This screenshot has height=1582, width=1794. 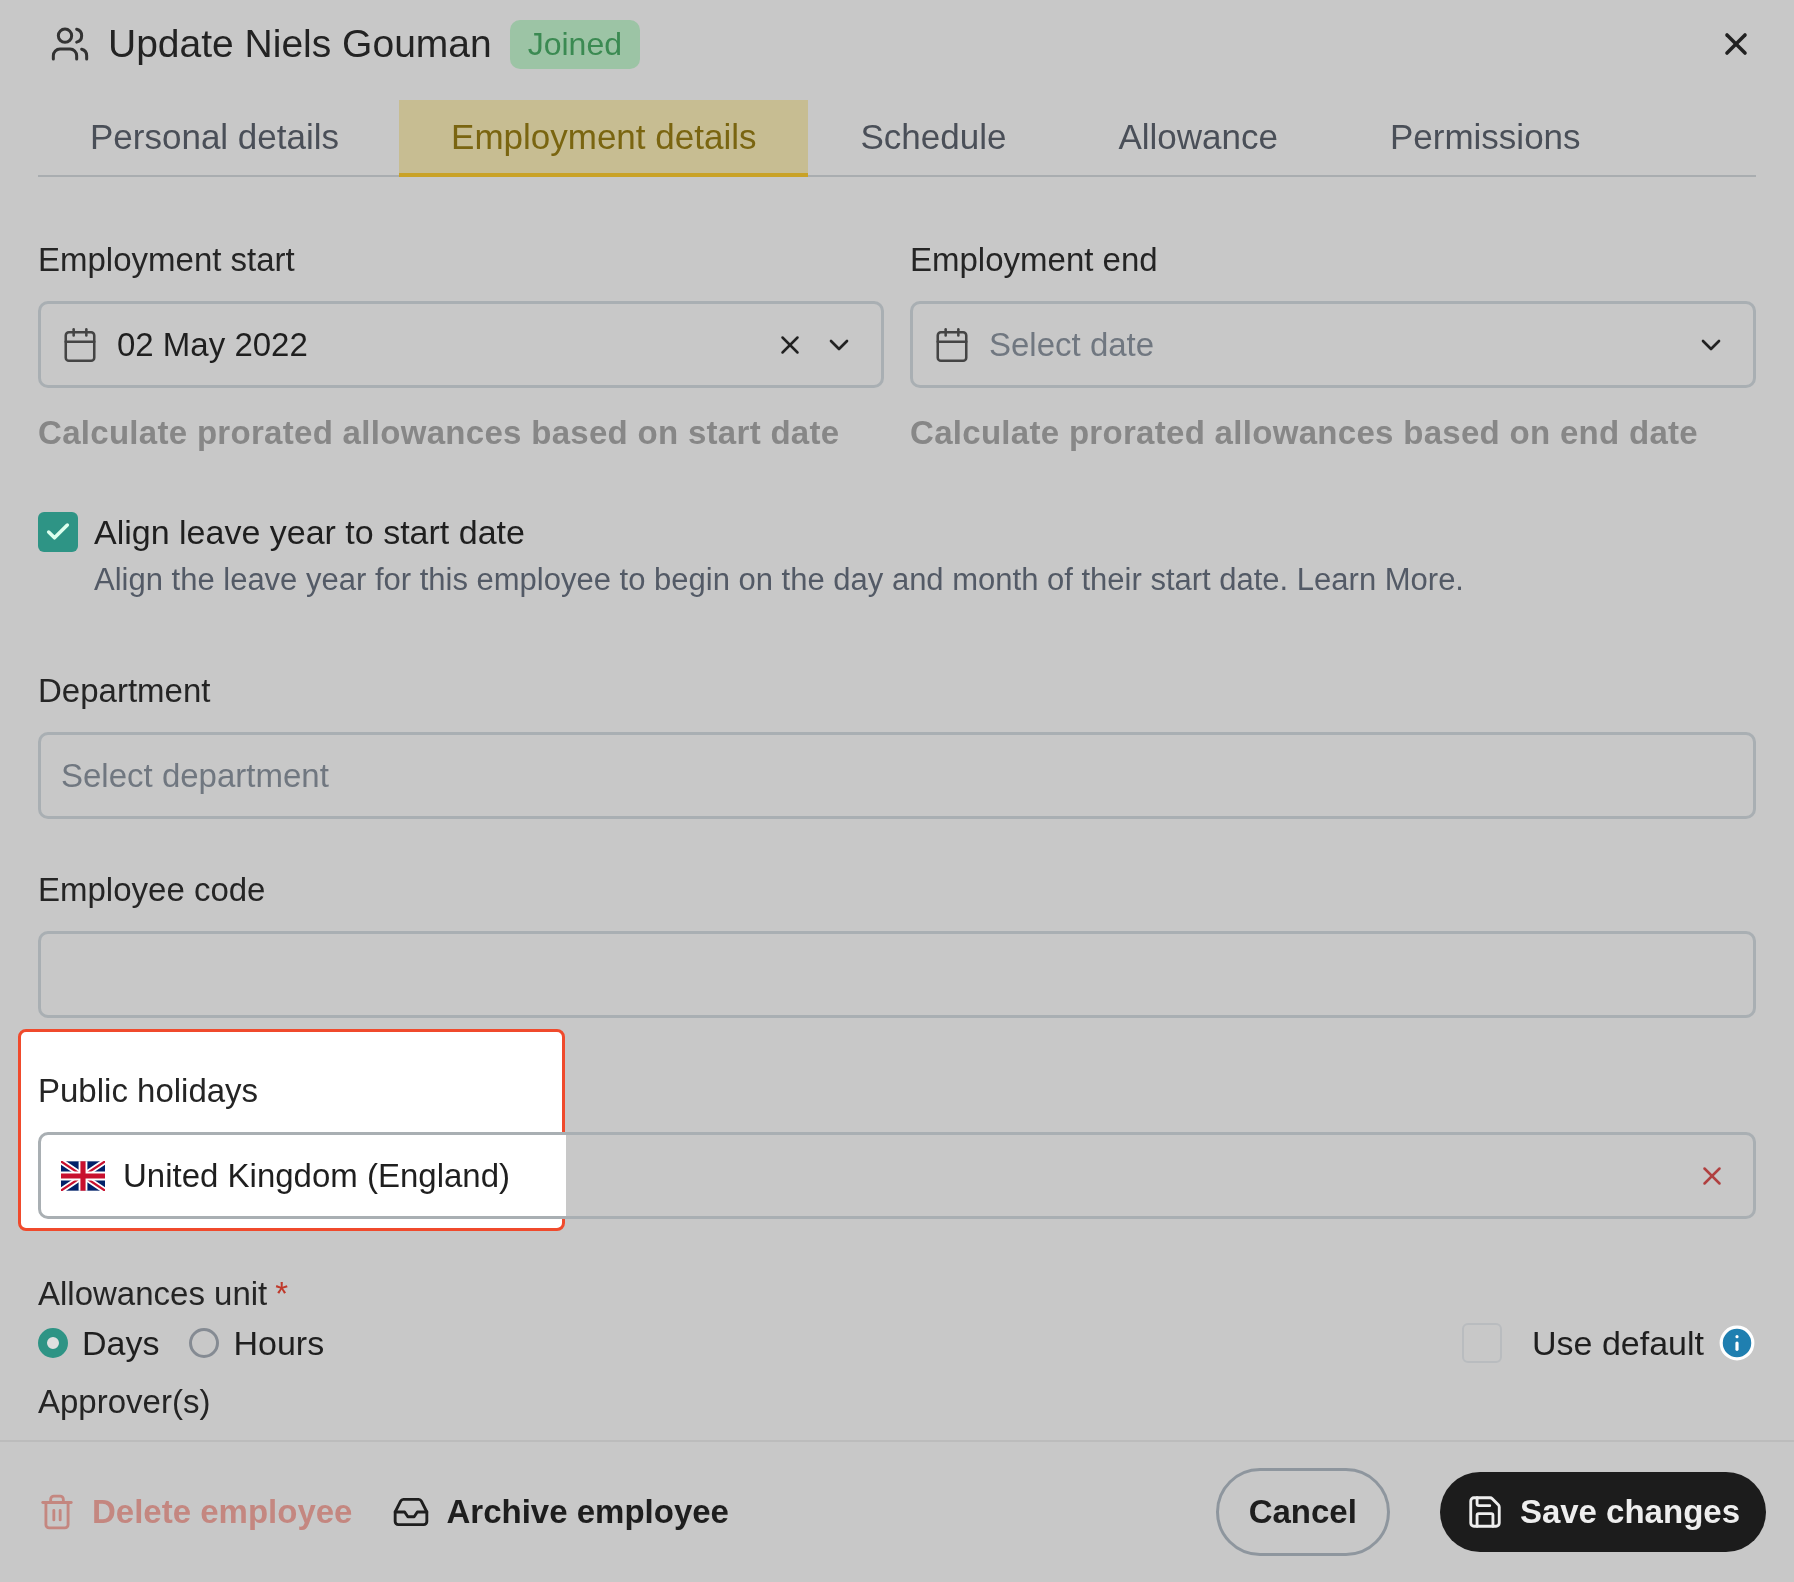 What do you see at coordinates (99, 1343) in the screenshot?
I see `radio-option: Days` at bounding box center [99, 1343].